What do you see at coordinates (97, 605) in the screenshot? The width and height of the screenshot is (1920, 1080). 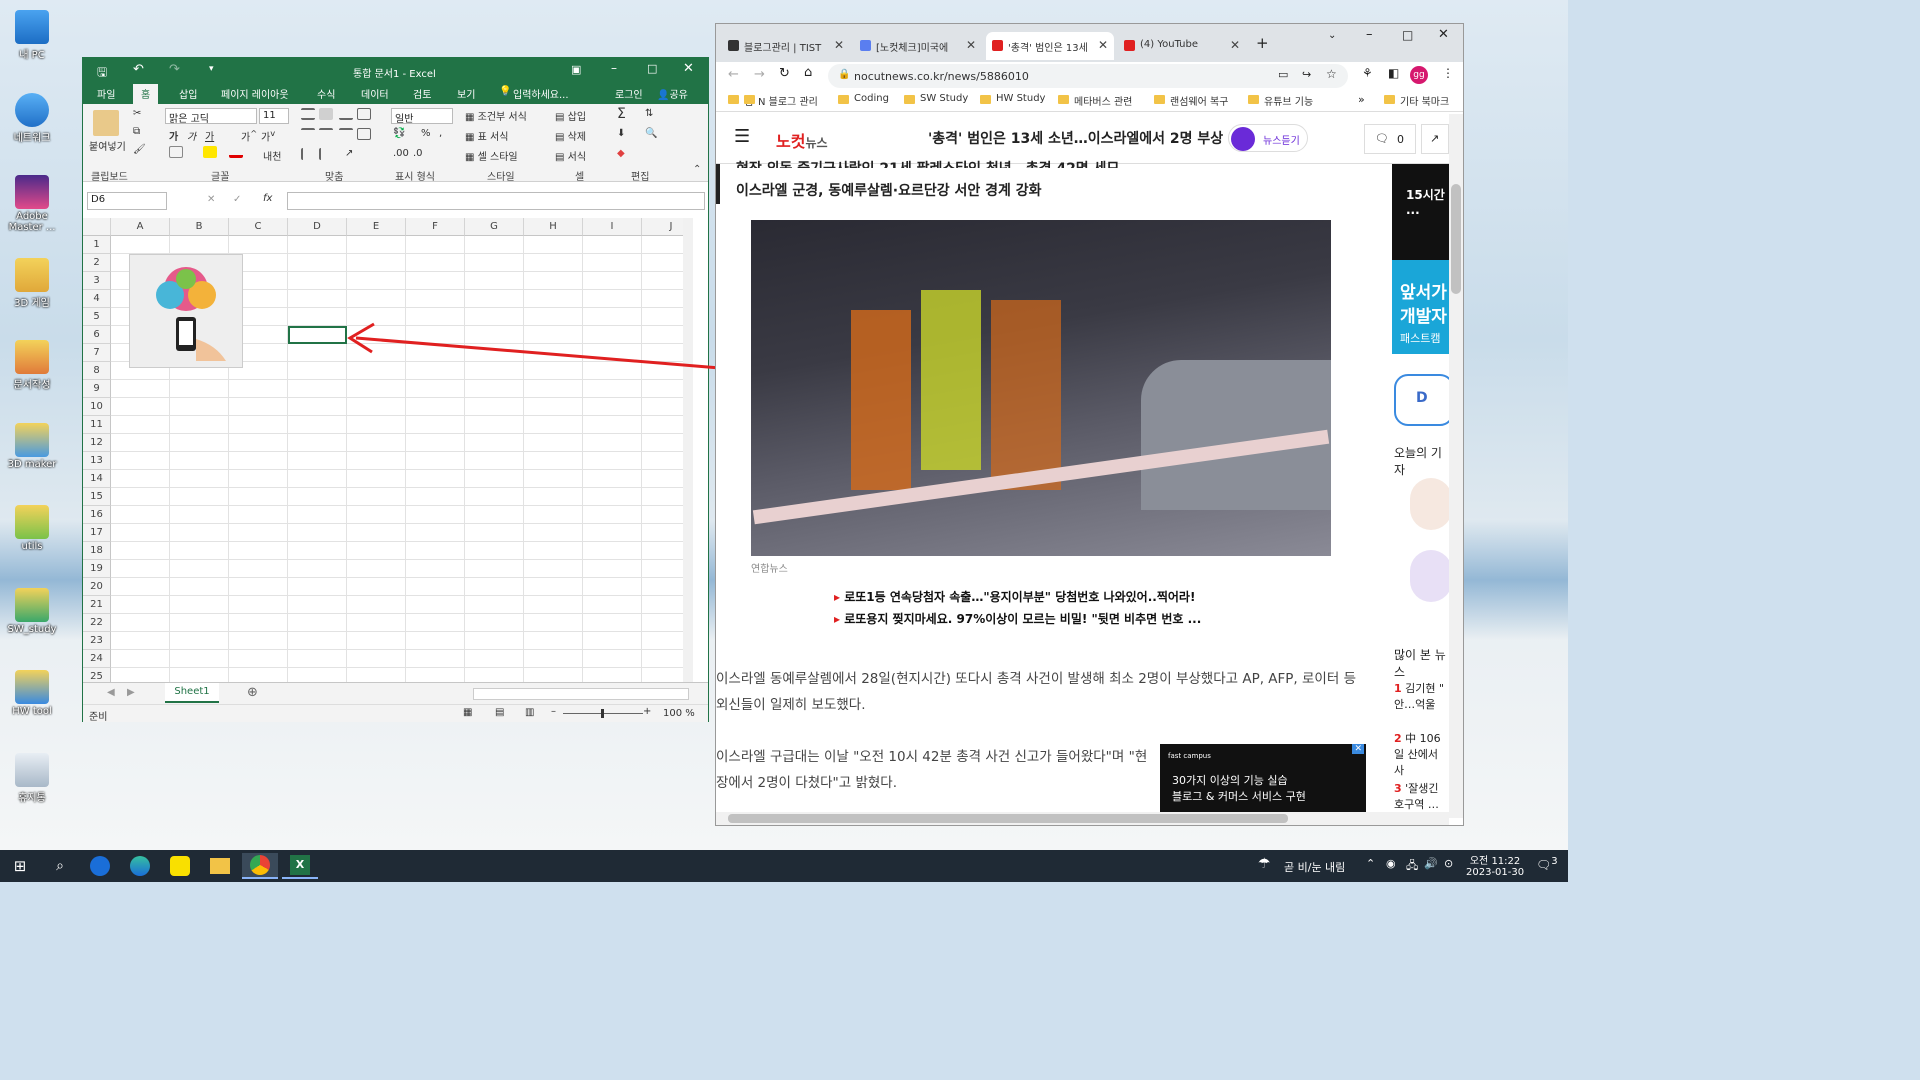 I see `row-header: 21` at bounding box center [97, 605].